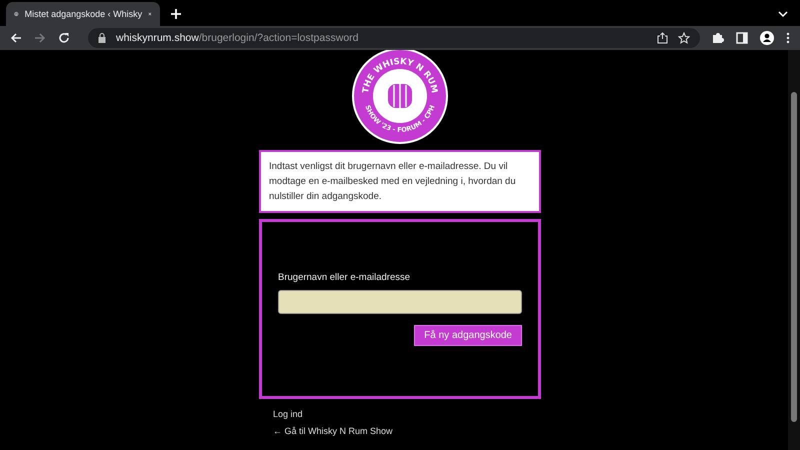 This screenshot has width=800, height=450. I want to click on url-text: whiskynrum.show/brugerlogin/?action=lostpassword, so click(237, 38).